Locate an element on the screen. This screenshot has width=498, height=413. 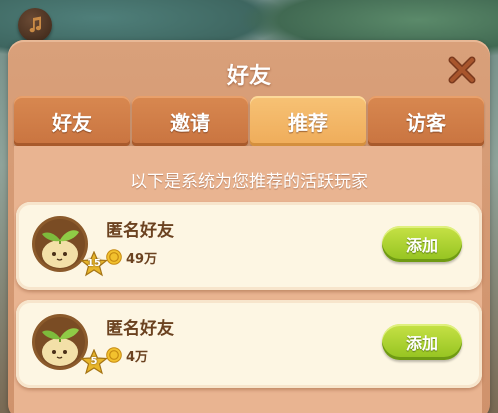
level-value: 5 is located at coordinates (94, 361).